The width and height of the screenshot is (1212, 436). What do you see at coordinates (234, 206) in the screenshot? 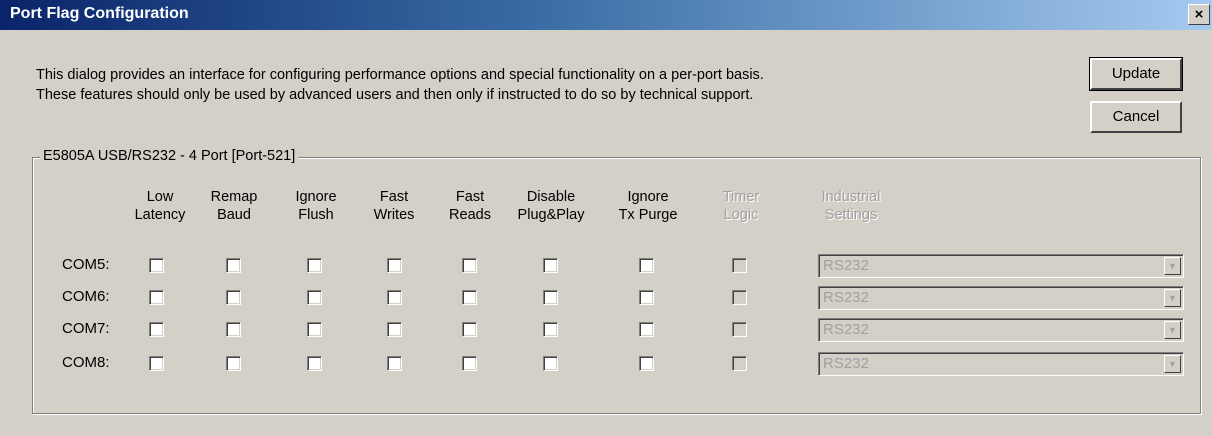
I see `column-header: Remap Baud` at bounding box center [234, 206].